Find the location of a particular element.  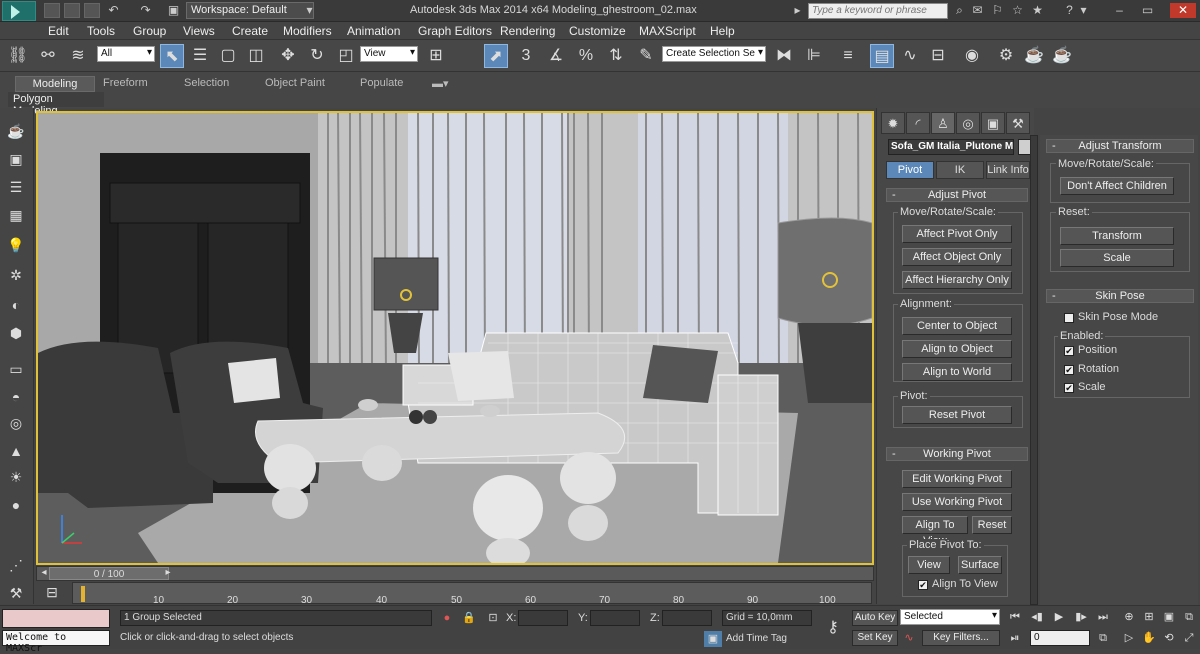

lock-icon: 🔒 is located at coordinates (469, 618).